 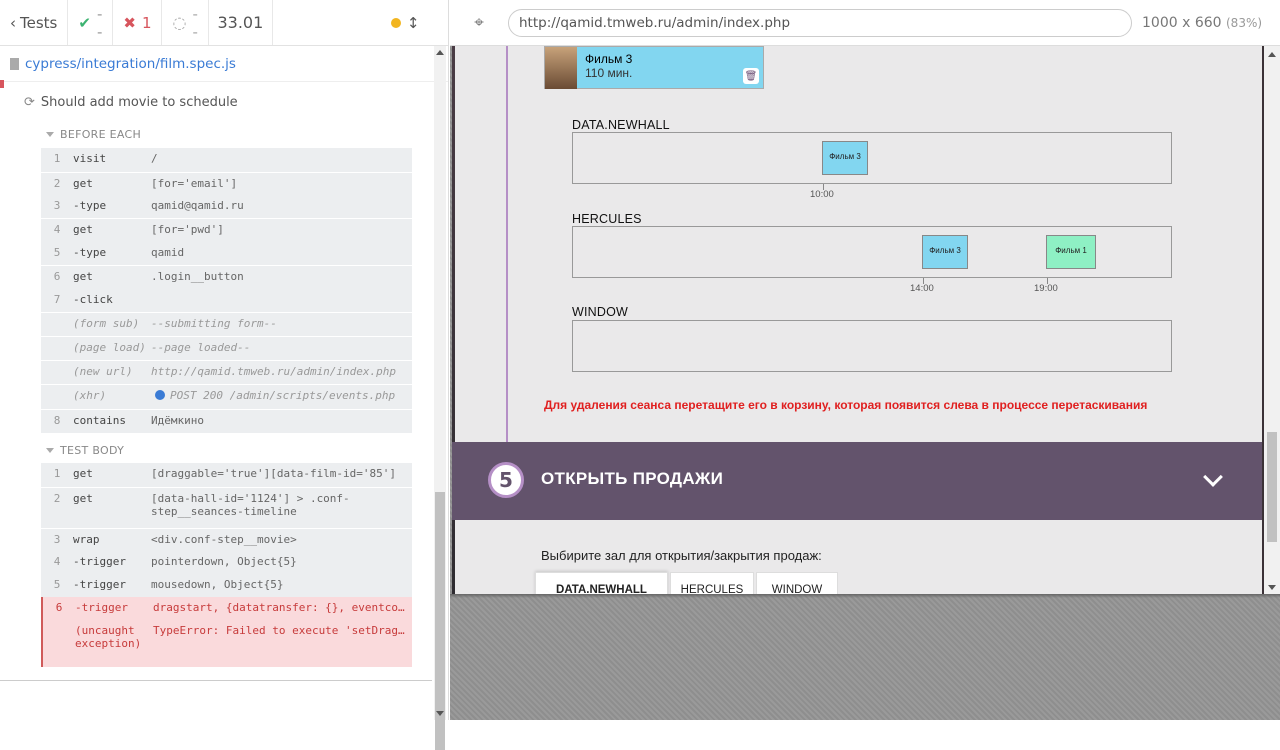 I want to click on xhr-message: POST 200 /admin/scripts/events.php, so click(x=283, y=395).